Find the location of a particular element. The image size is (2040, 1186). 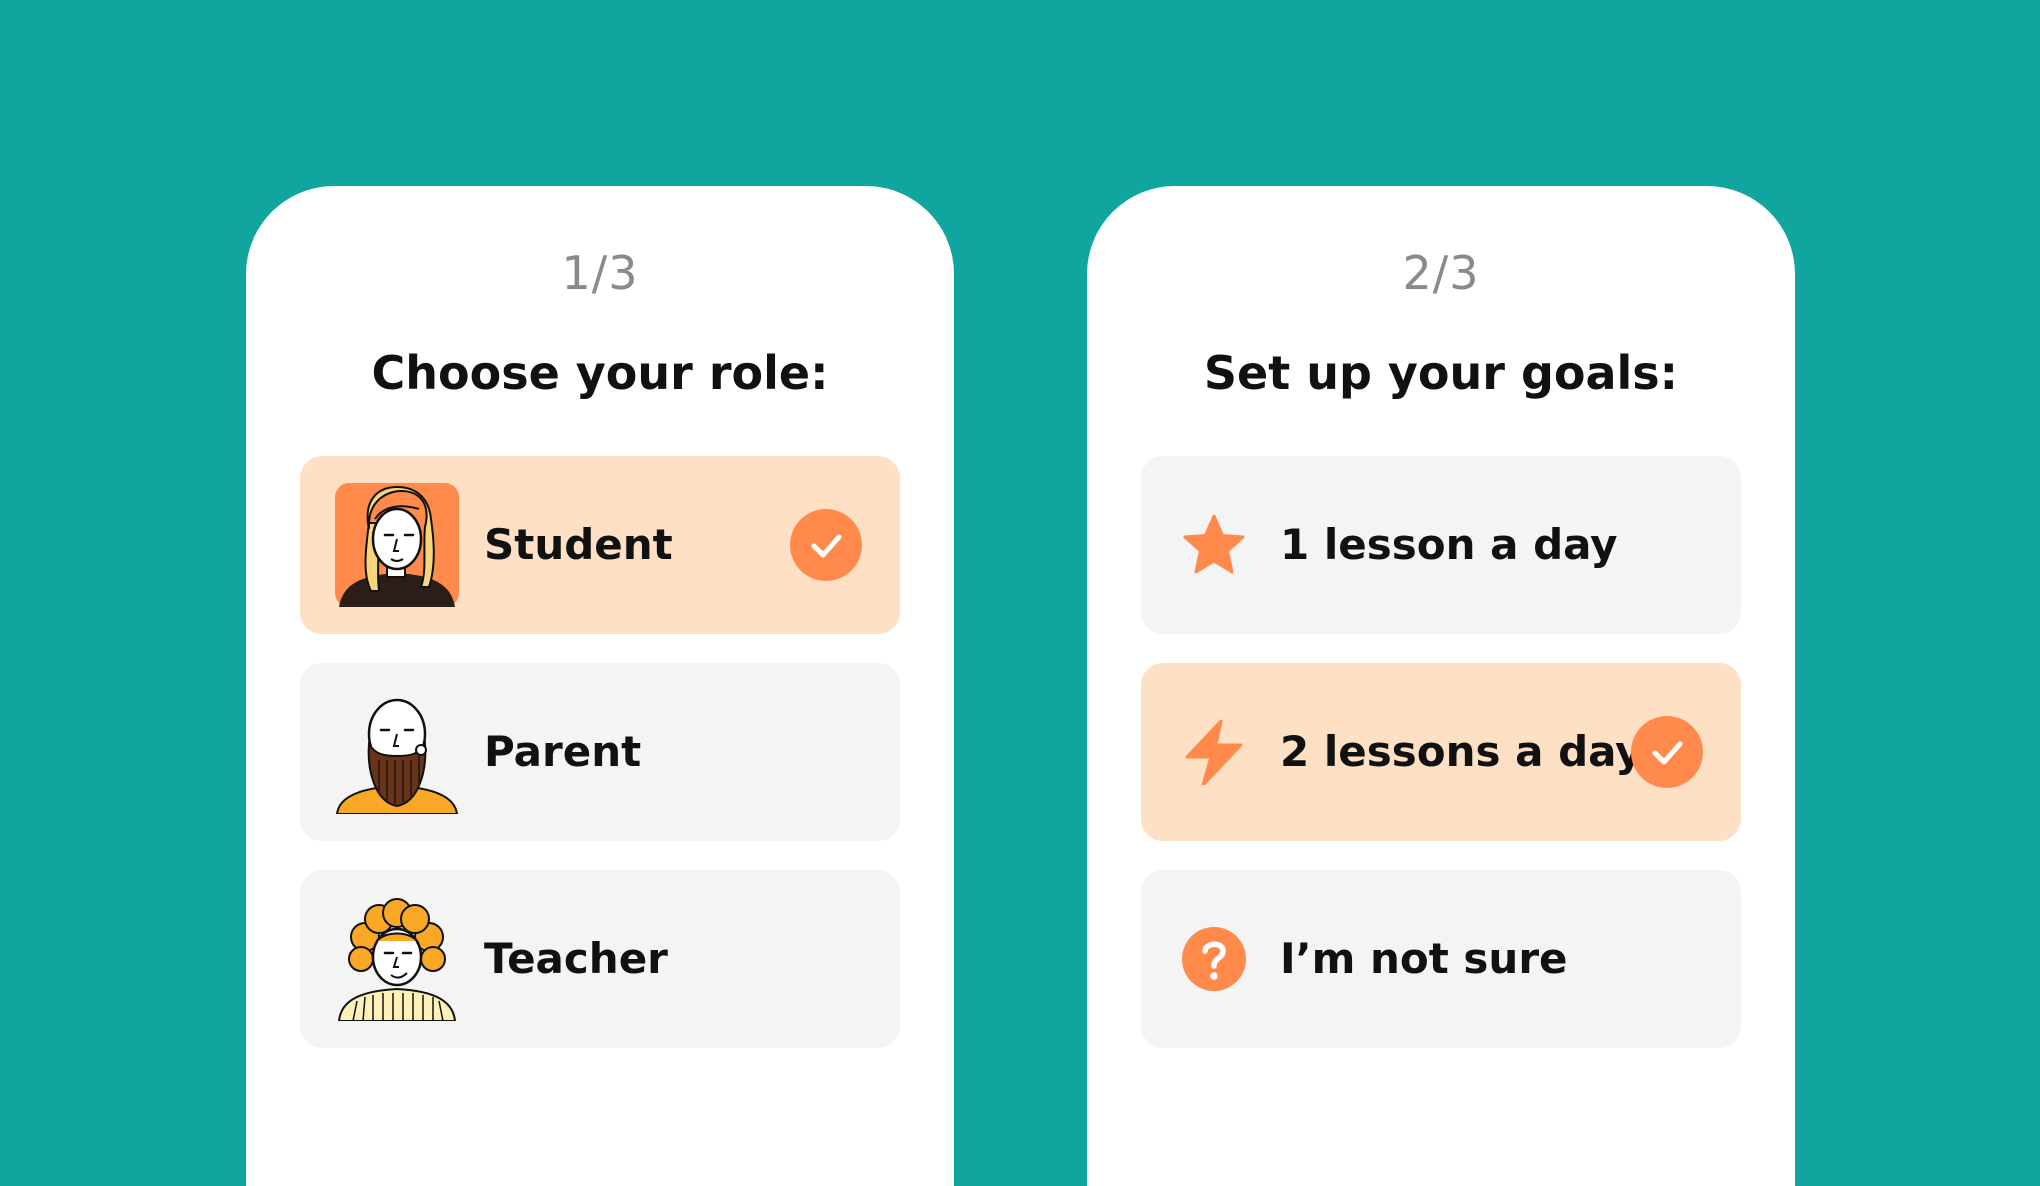

step-indicator: 1/3 is located at coordinates (600, 273).